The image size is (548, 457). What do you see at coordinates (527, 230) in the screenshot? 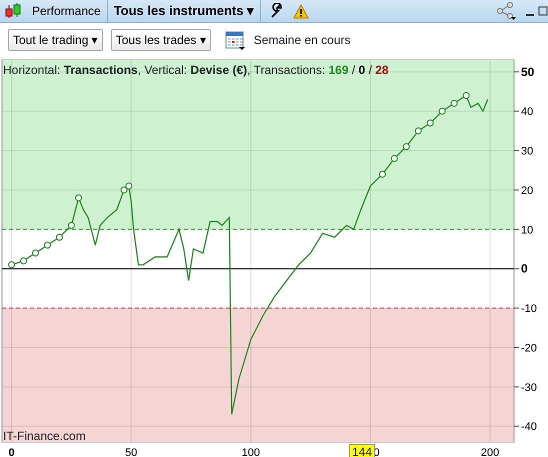
I see `y-tick-label: 10` at bounding box center [527, 230].